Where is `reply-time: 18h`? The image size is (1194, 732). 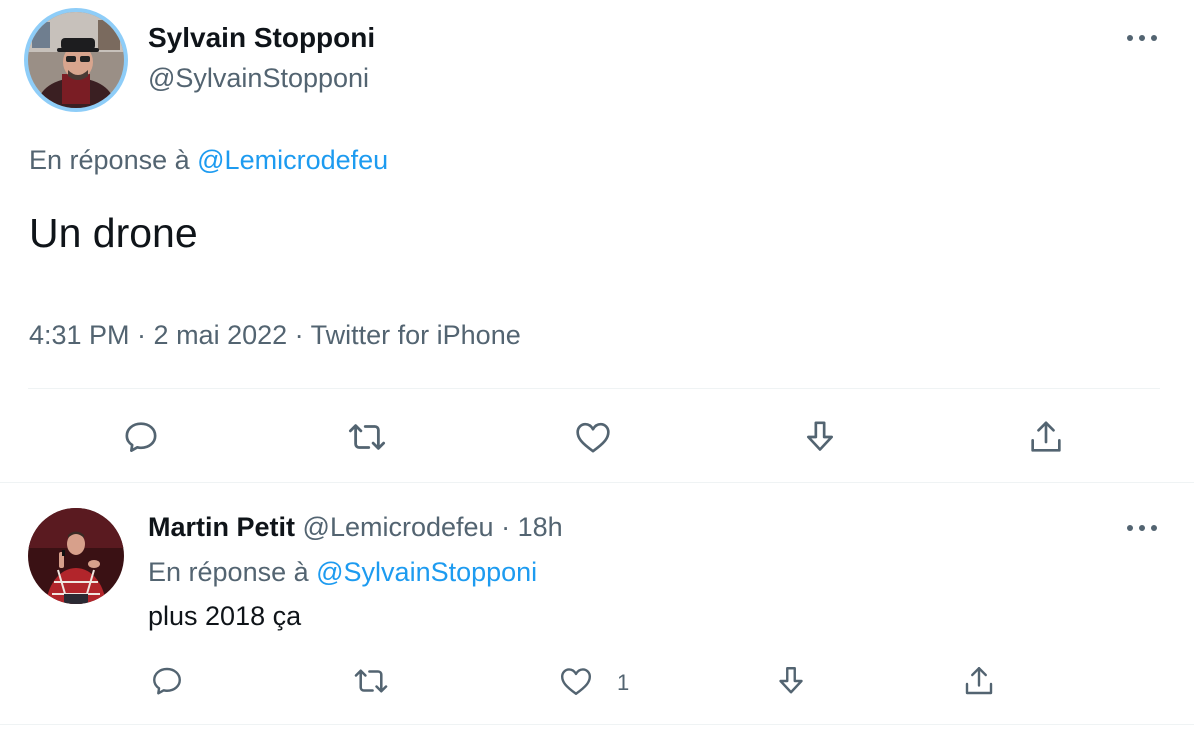 reply-time: 18h is located at coordinates (540, 527).